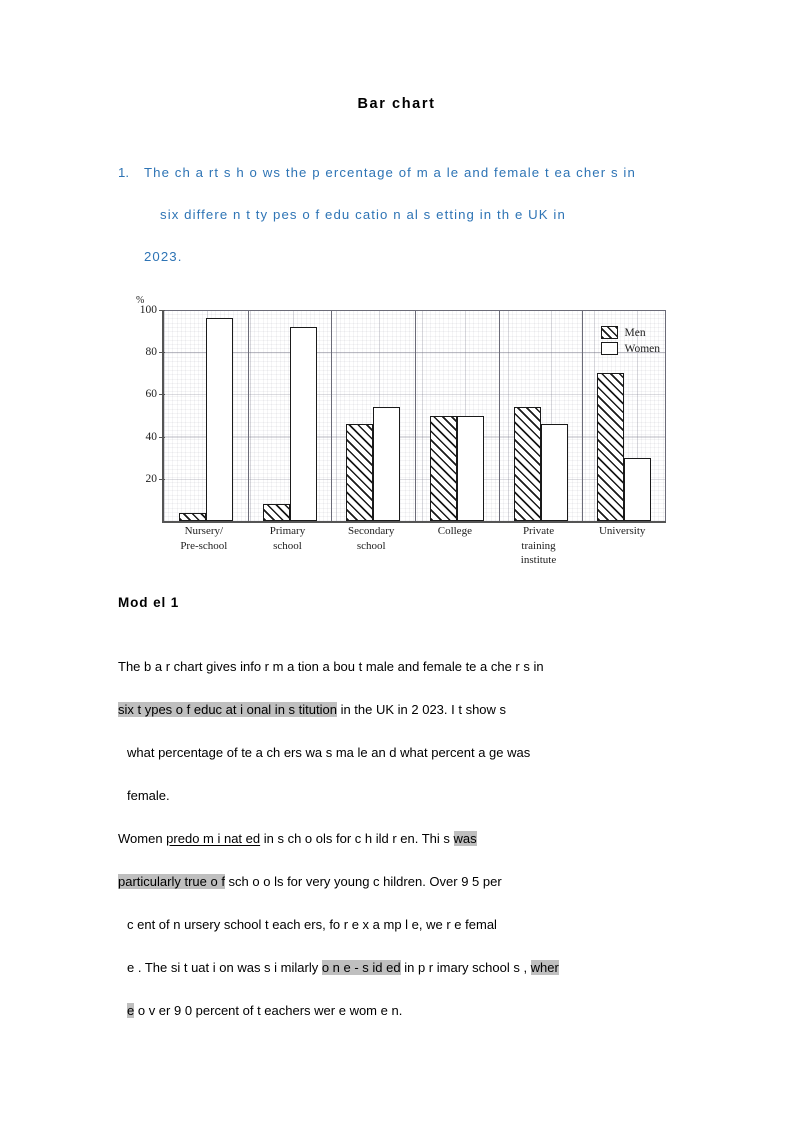  I want to click on x-axis-category-label: Private training institute, so click(539, 546).